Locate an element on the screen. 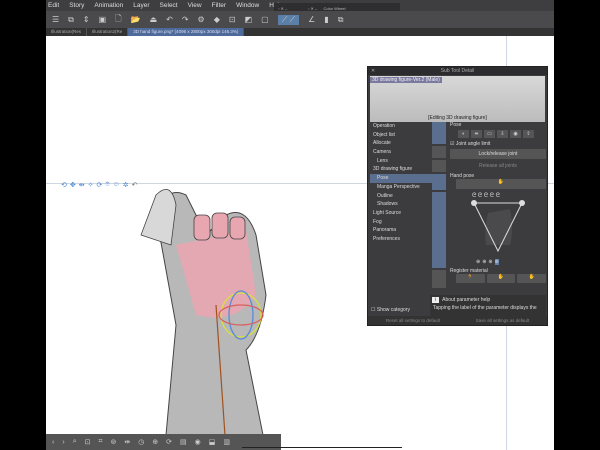 The width and height of the screenshot is (600, 450). zoom-icon: ⌕ is located at coordinates (75, 442).